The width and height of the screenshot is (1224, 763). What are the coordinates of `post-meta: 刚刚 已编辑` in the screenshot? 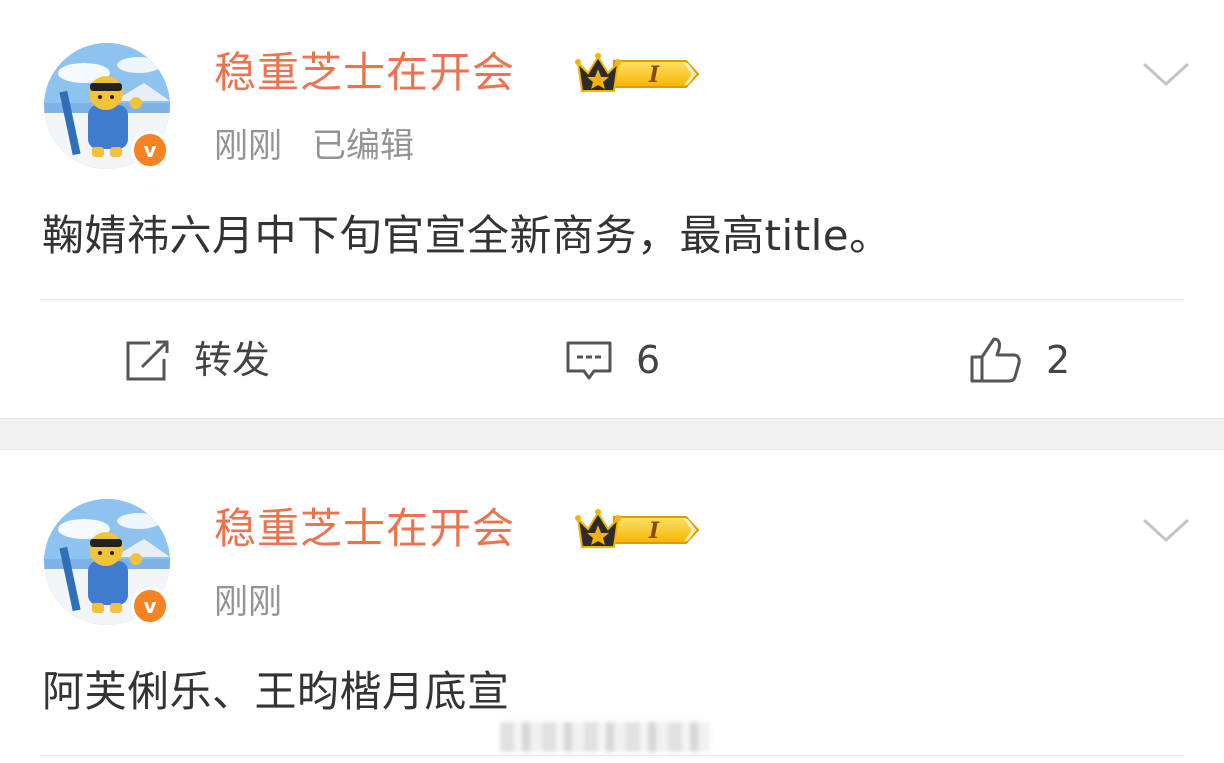 It's located at (314, 146).